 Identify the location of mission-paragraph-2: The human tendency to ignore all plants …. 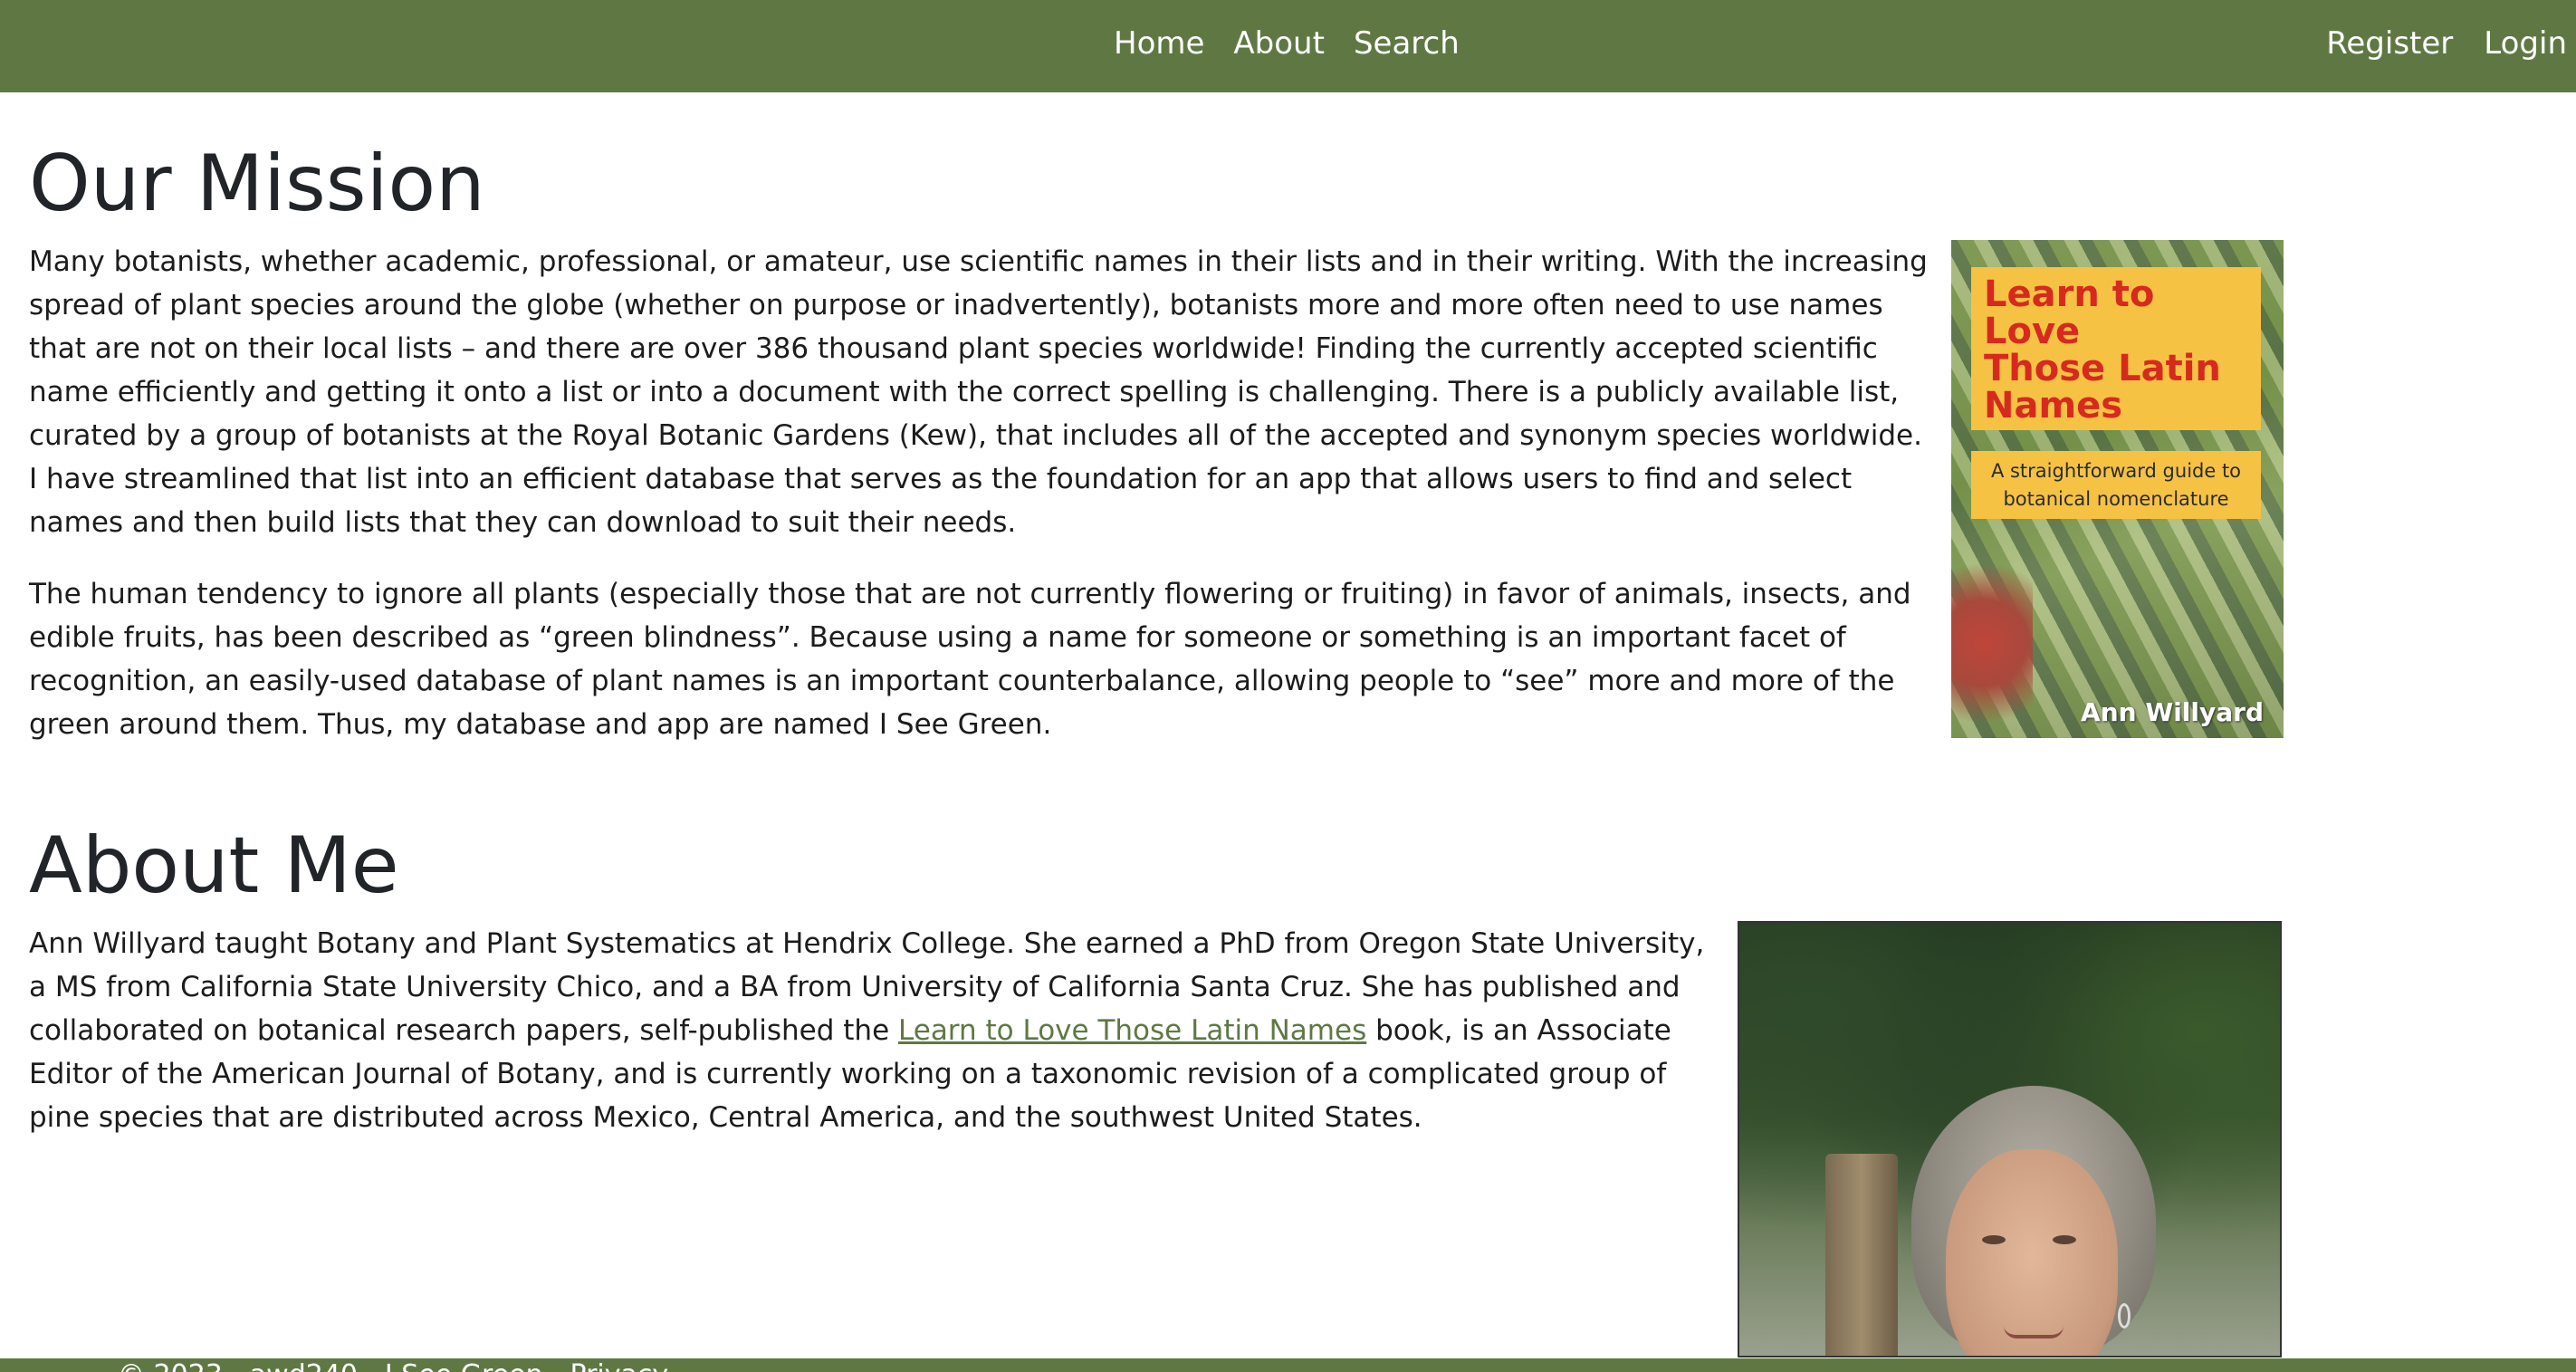
(970, 659).